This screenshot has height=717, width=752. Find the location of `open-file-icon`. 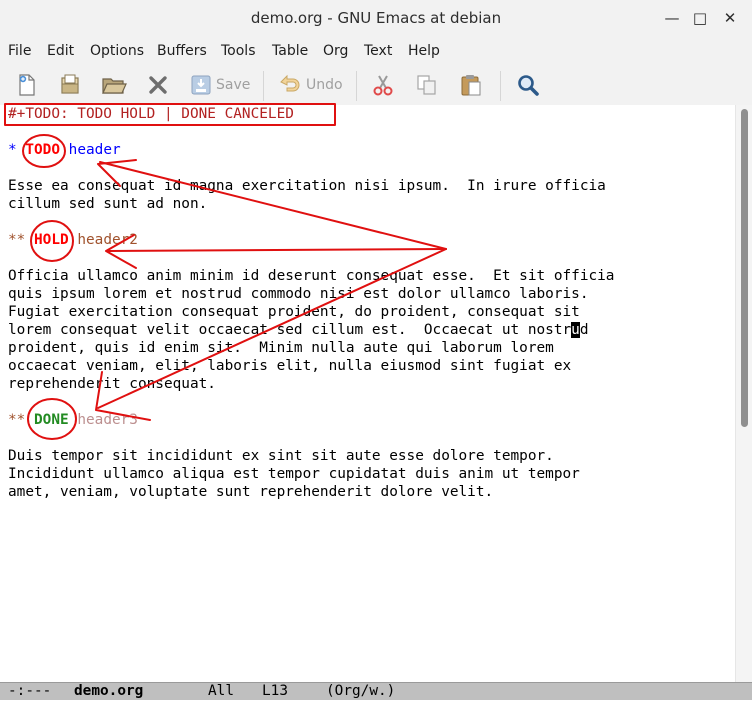

open-file-icon is located at coordinates (70, 84).